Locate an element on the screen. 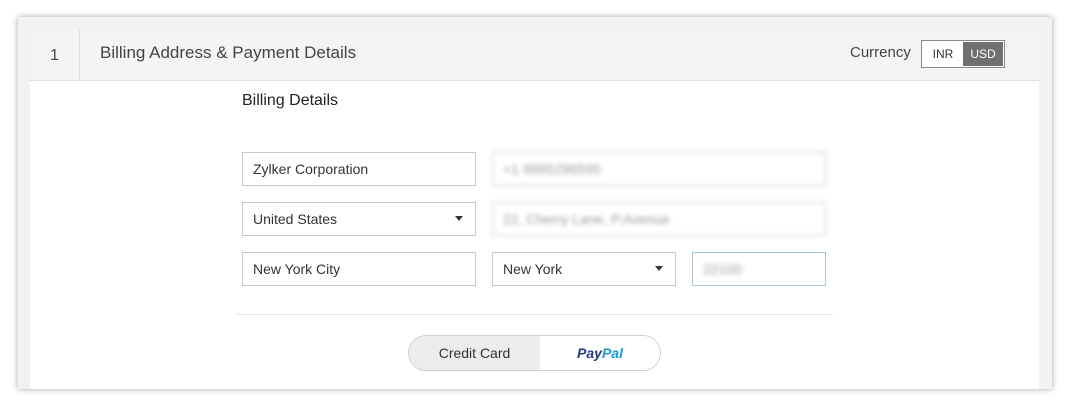  state-select: New York is located at coordinates (584, 269).